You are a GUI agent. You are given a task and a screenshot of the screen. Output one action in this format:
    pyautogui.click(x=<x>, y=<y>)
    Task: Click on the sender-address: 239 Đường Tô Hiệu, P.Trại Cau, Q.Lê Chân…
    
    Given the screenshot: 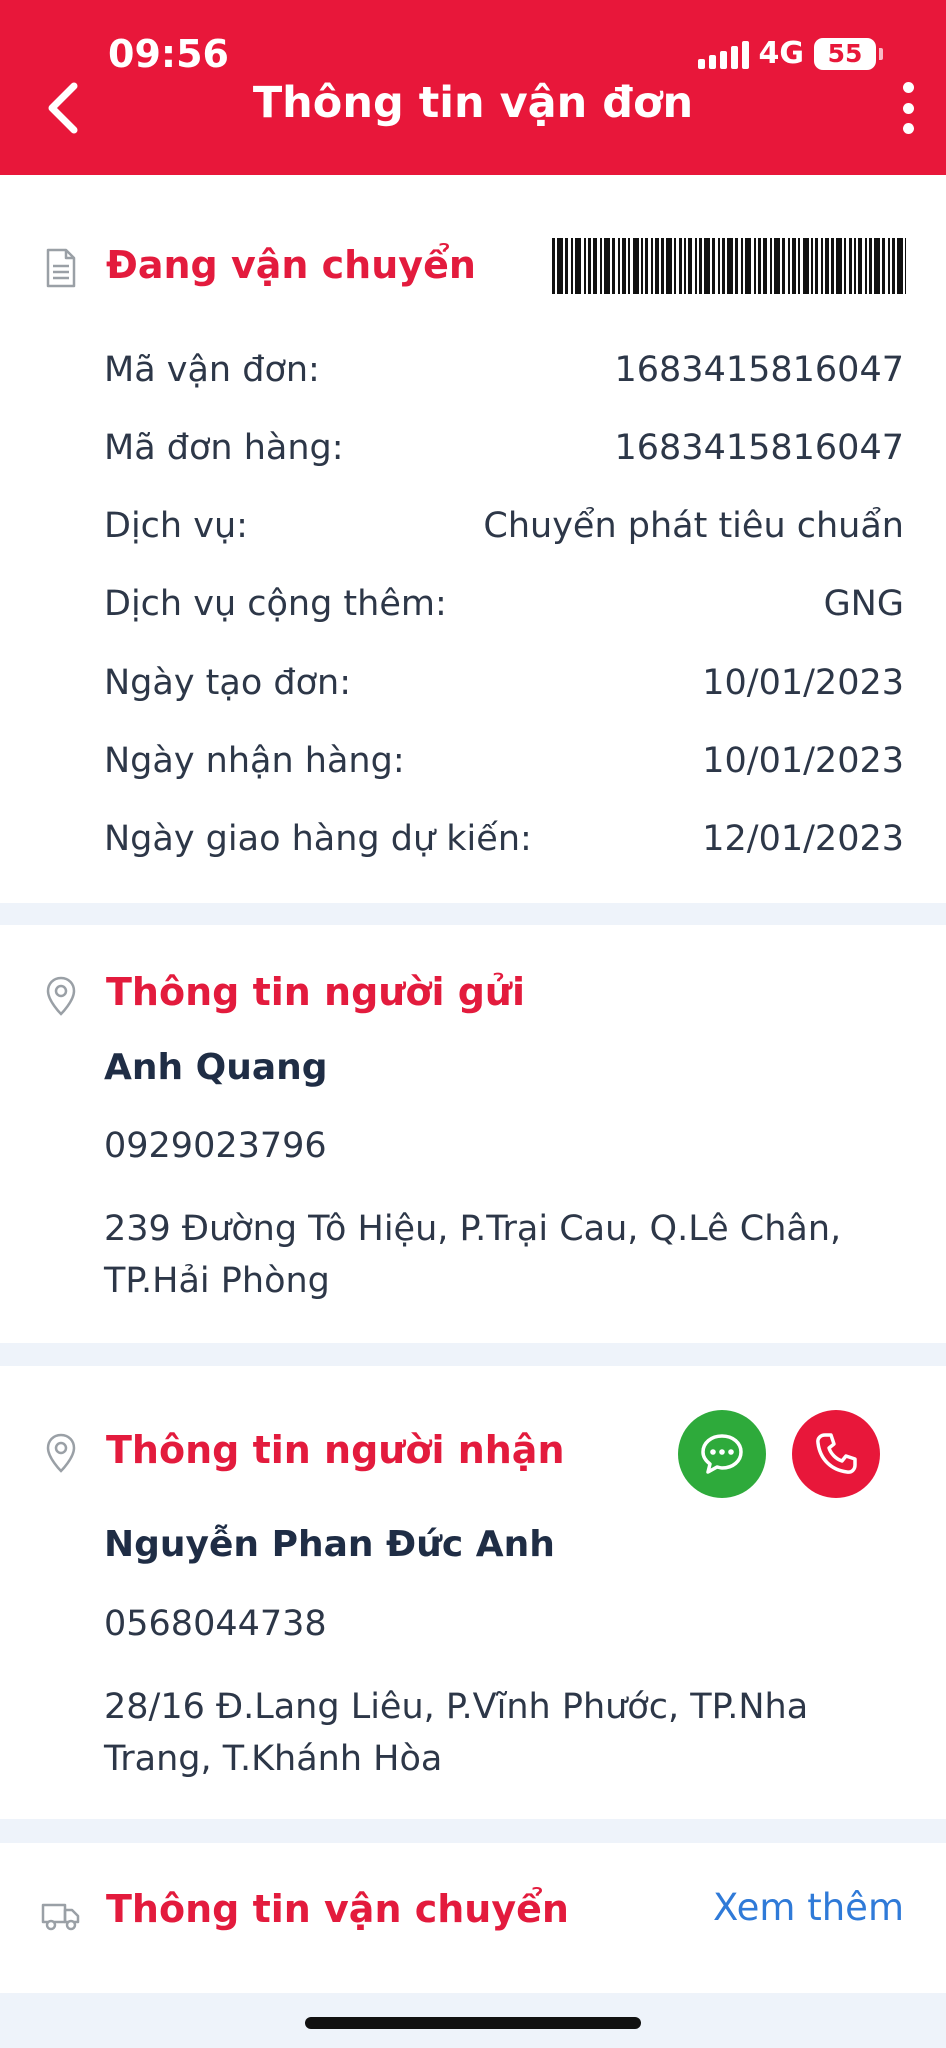 What is the action you would take?
    pyautogui.click(x=473, y=1255)
    